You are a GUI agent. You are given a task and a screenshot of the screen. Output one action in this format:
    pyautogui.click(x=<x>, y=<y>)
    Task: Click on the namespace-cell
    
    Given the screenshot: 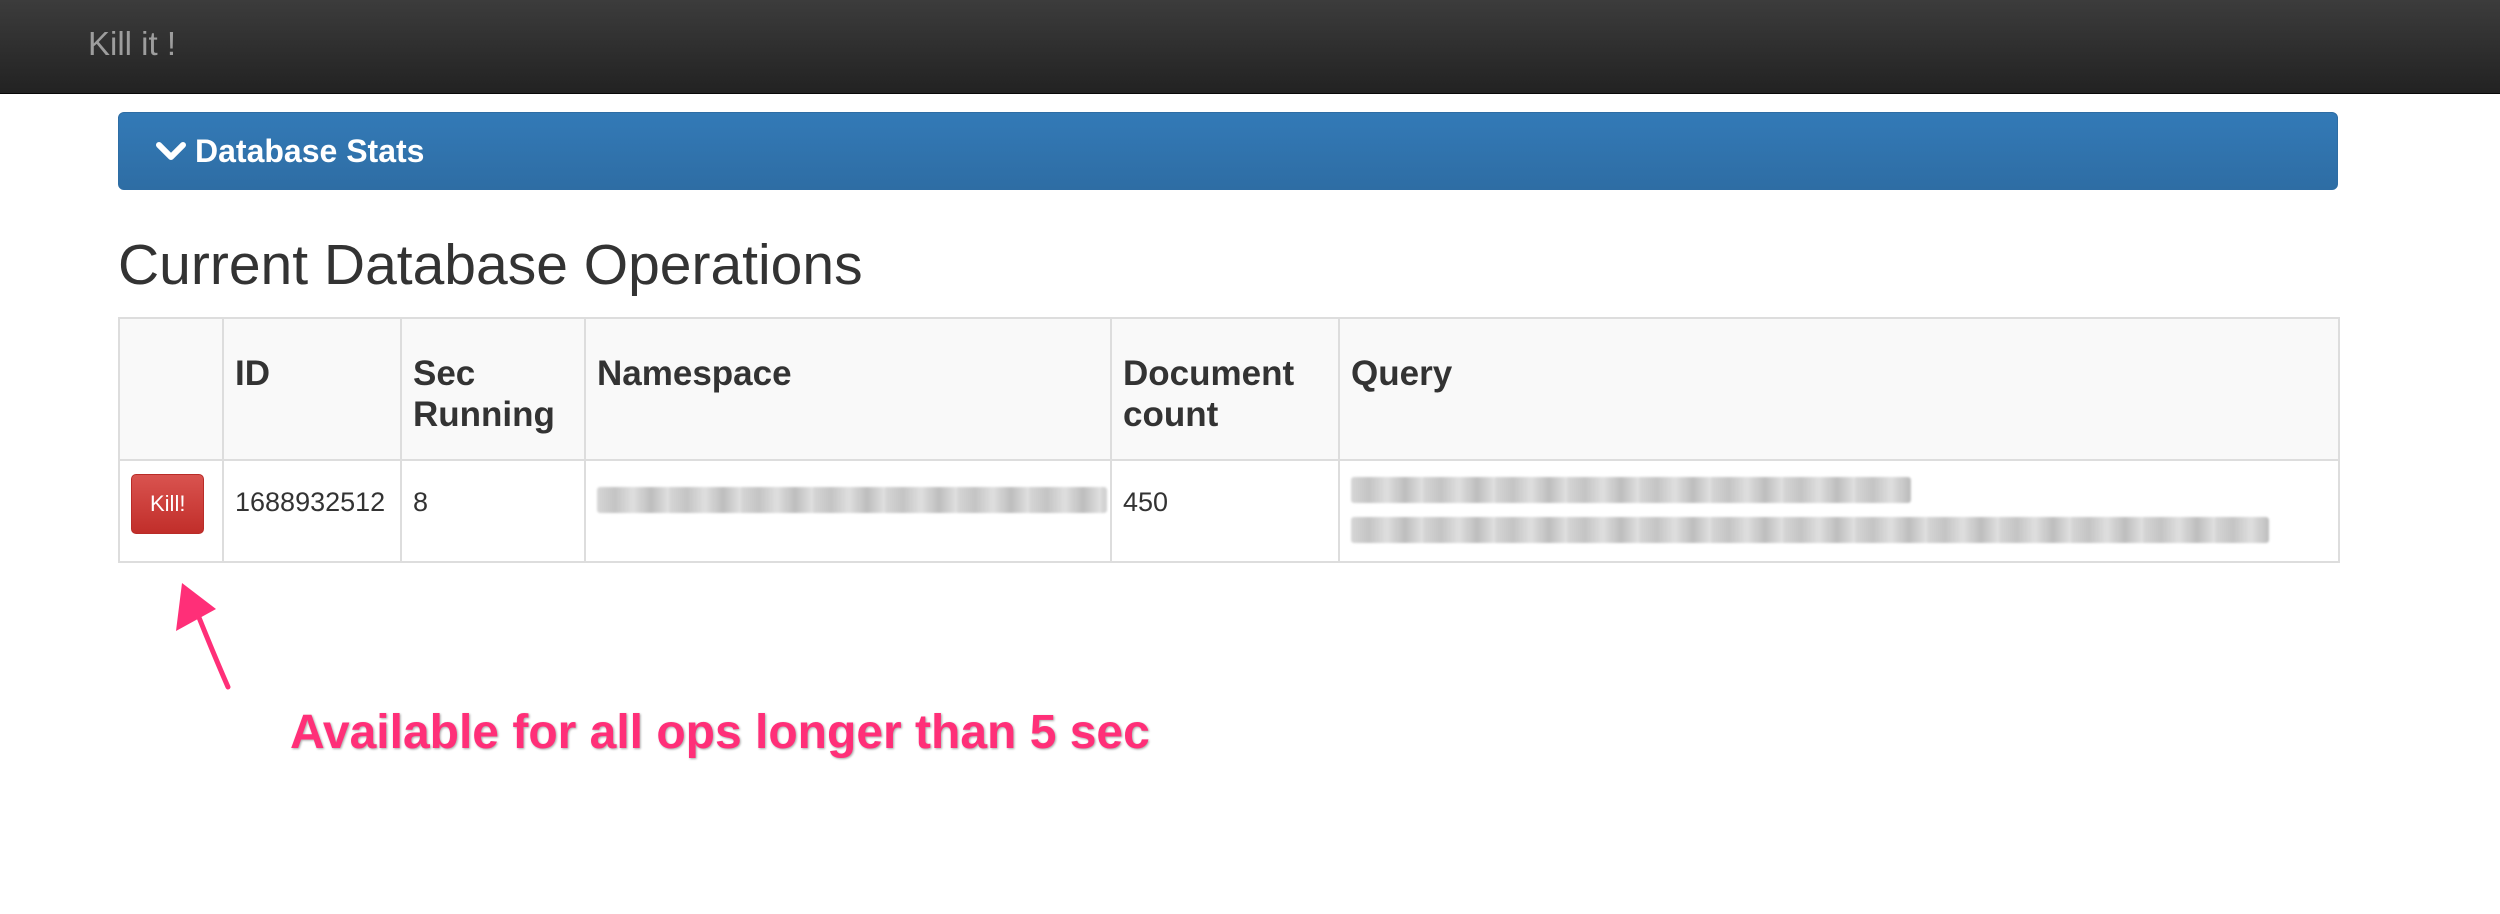 What is the action you would take?
    pyautogui.click(x=848, y=511)
    